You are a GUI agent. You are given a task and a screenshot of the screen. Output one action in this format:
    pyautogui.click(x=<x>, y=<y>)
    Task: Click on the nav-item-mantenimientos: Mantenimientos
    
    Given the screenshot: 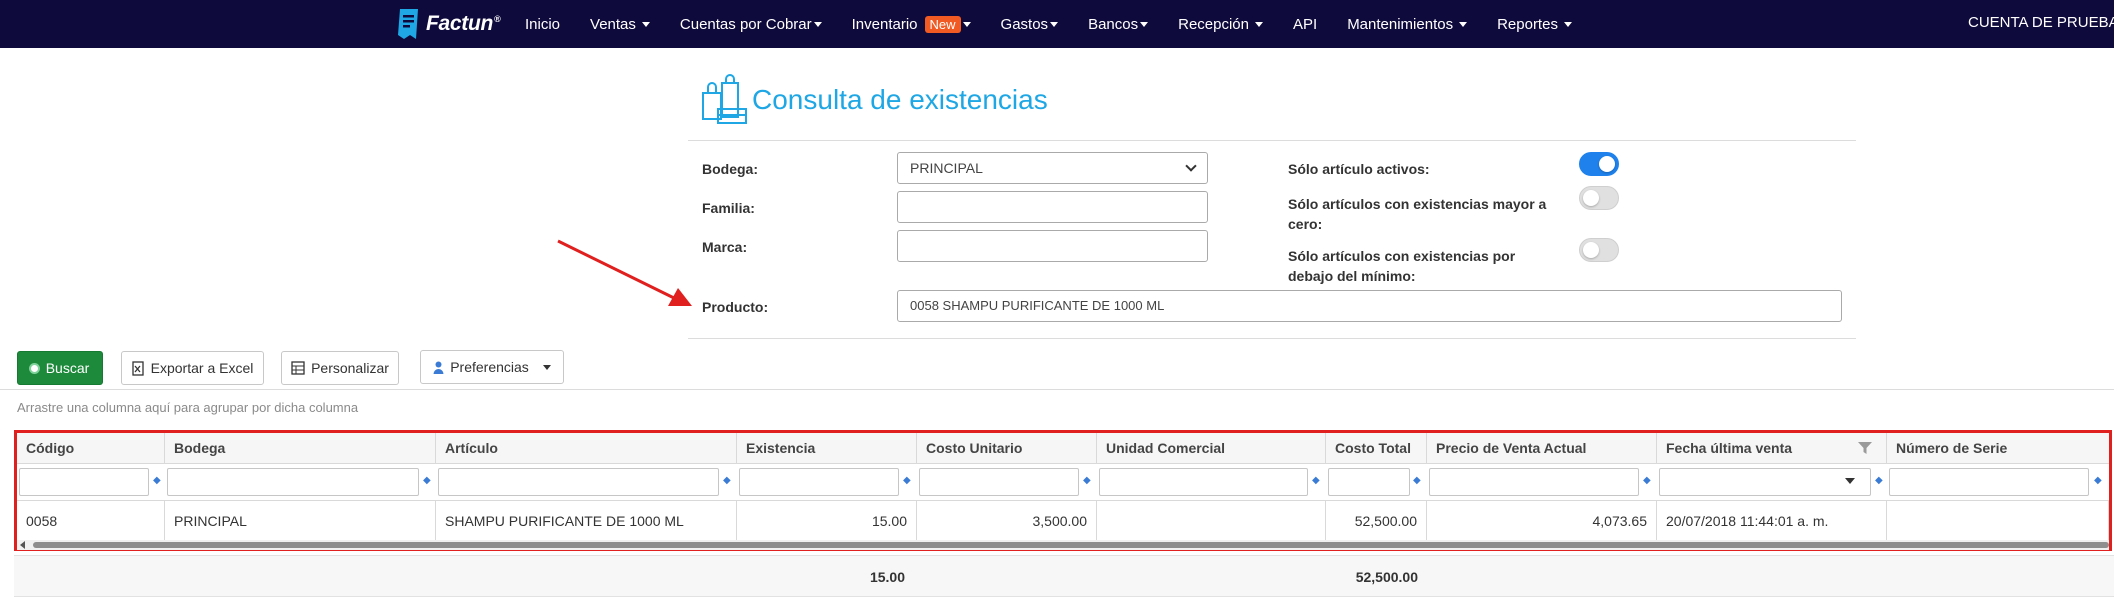 What is the action you would take?
    pyautogui.click(x=1407, y=24)
    